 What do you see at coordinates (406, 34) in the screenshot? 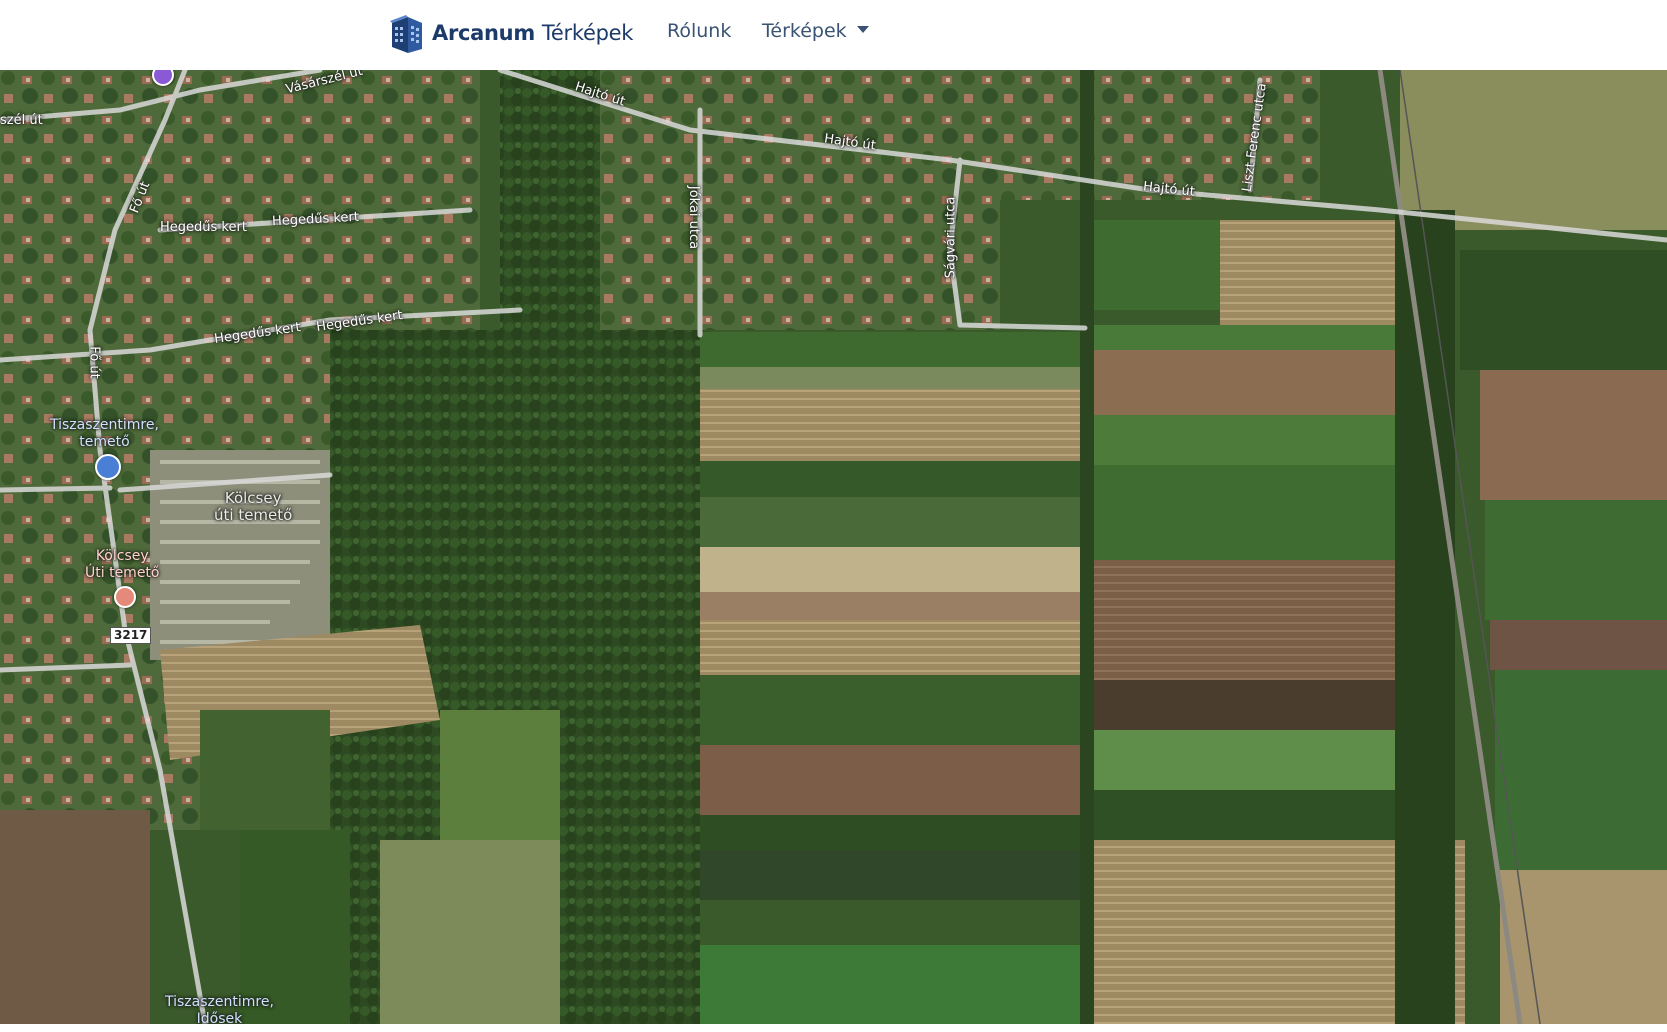
I see `arcanum-logo-icon` at bounding box center [406, 34].